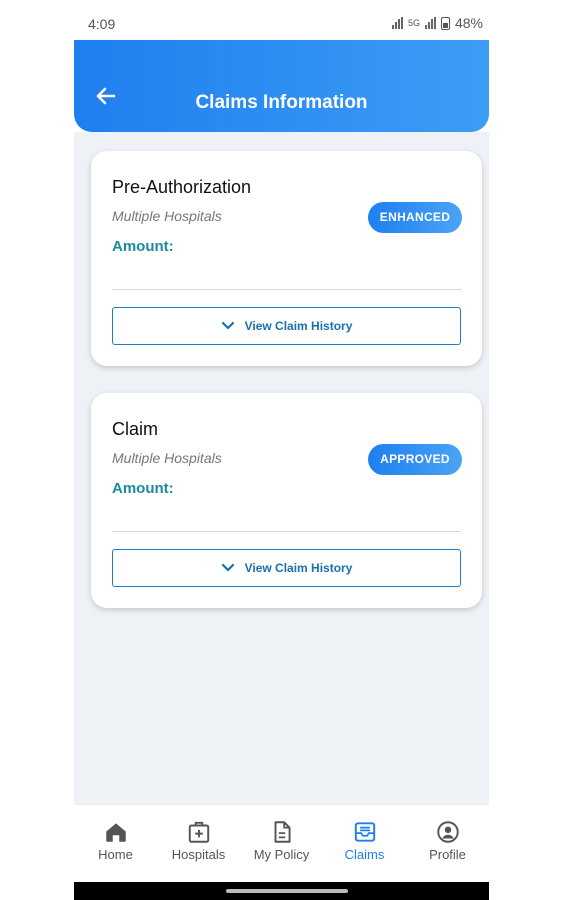 This screenshot has height=900, width=563. Describe the element at coordinates (281, 102) in the screenshot. I see `page-title: Claims Information` at that location.